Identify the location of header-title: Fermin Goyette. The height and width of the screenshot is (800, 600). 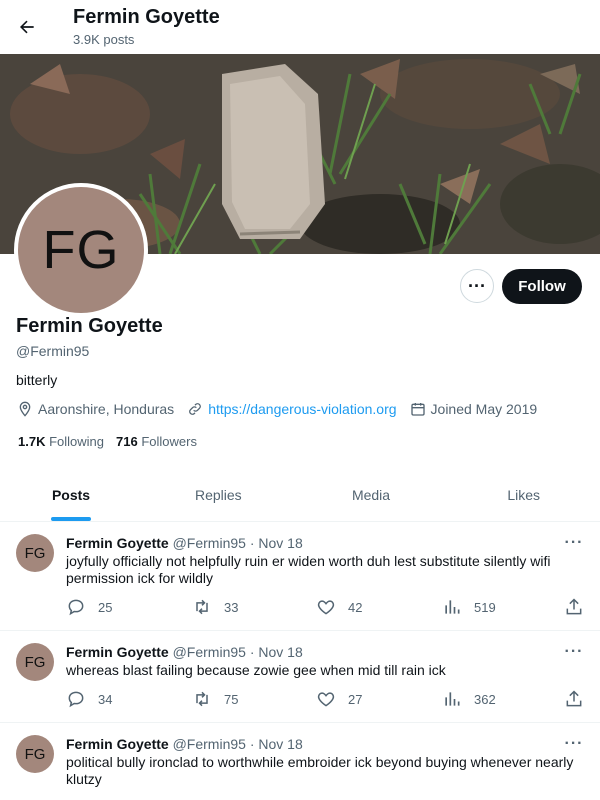
(146, 17).